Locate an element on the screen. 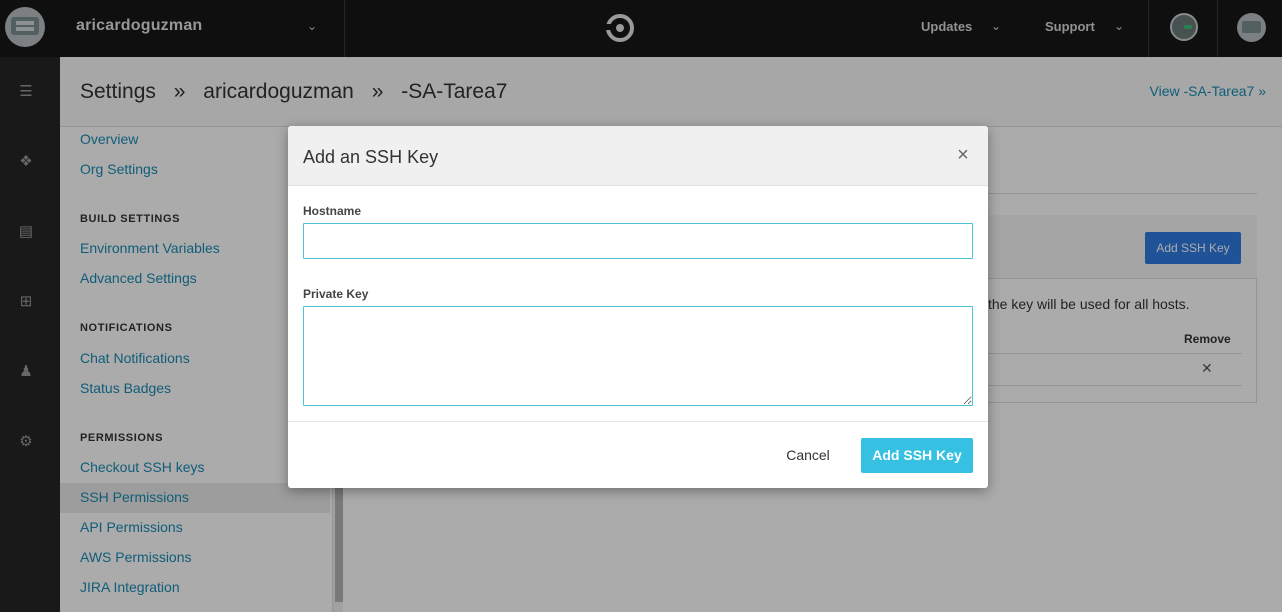  private-key-textarea is located at coordinates (638, 356).